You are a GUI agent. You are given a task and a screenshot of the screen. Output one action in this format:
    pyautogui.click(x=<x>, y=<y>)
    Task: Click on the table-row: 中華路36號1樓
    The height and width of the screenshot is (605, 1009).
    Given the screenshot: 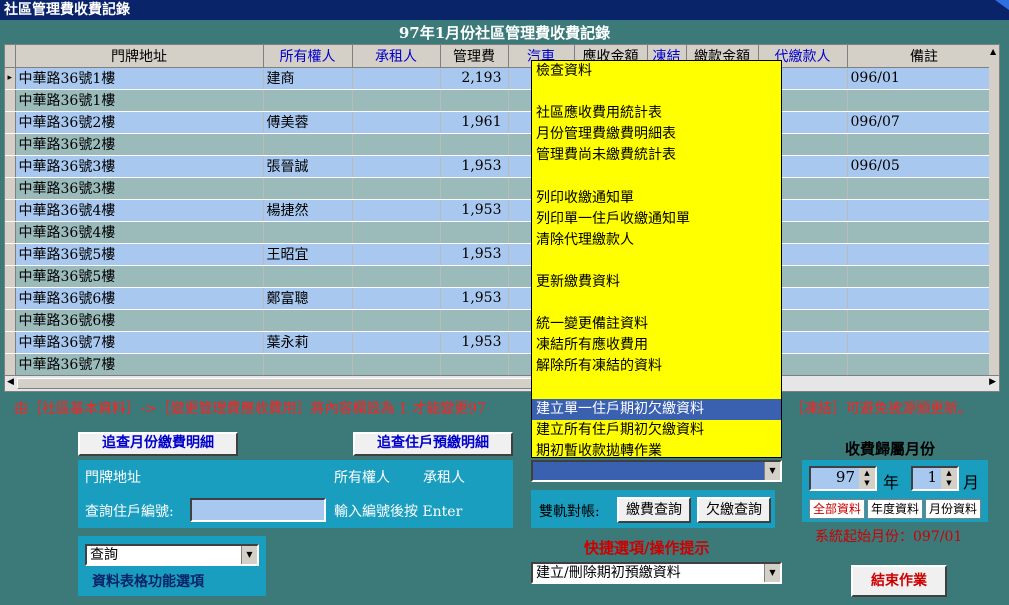 What is the action you would take?
    pyautogui.click(x=502, y=100)
    